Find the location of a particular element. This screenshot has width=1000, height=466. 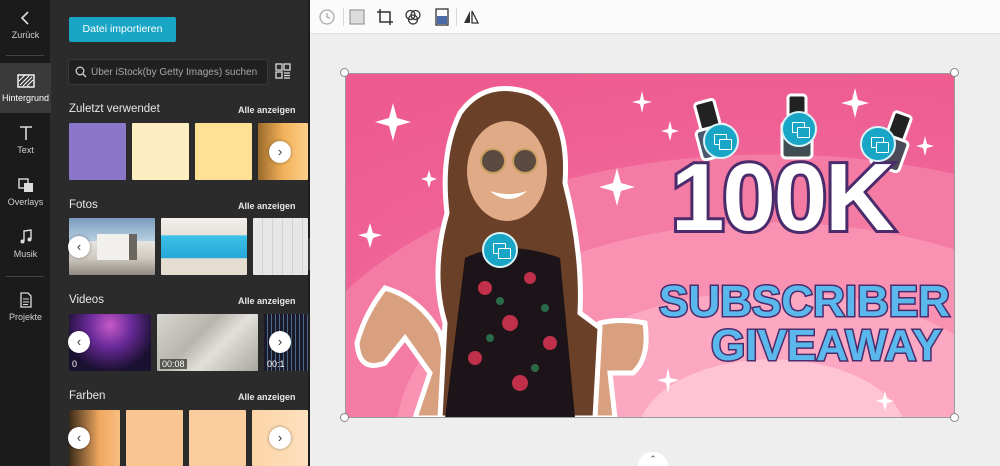

rail-overlays: Overlays is located at coordinates (25, 192).